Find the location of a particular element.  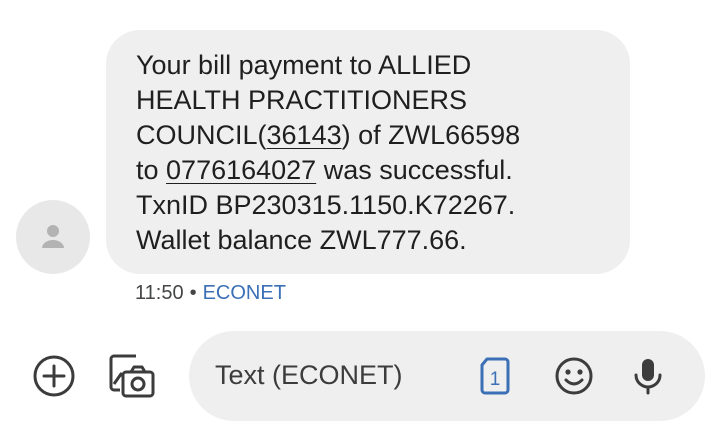

message-text: was successful. is located at coordinates (414, 170).